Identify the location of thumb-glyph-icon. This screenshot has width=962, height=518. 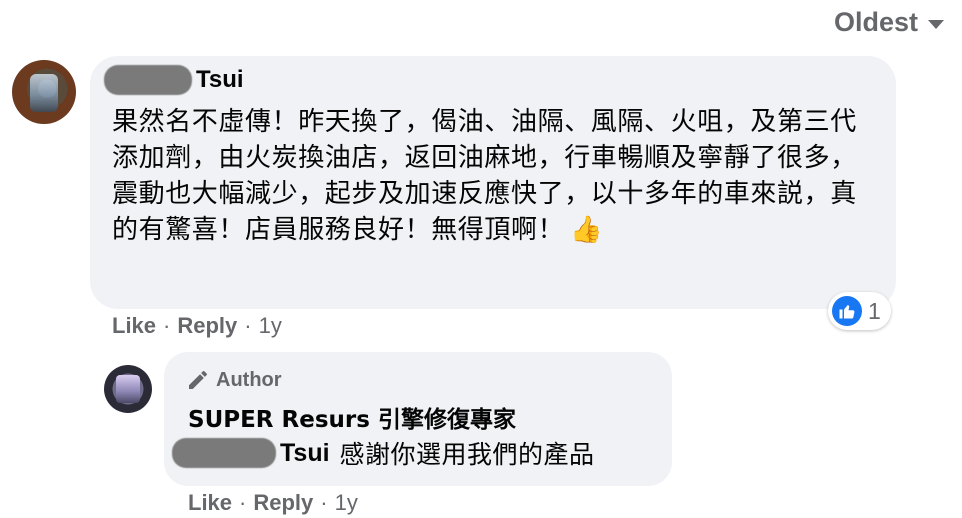
(847, 312).